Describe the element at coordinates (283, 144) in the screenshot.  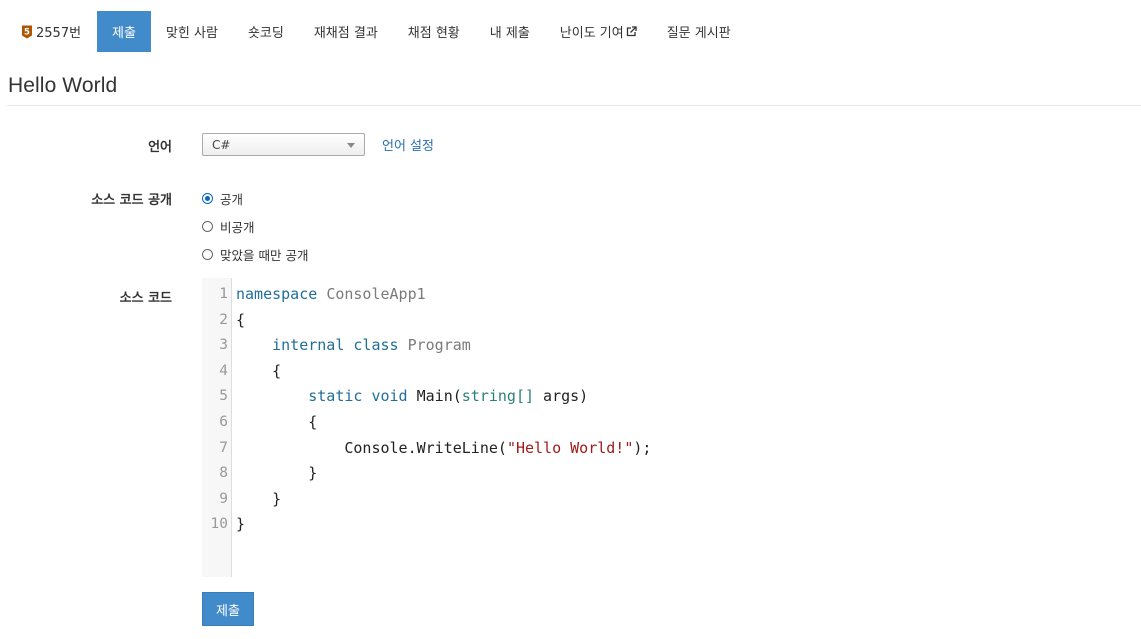
I see `language-select: C#` at that location.